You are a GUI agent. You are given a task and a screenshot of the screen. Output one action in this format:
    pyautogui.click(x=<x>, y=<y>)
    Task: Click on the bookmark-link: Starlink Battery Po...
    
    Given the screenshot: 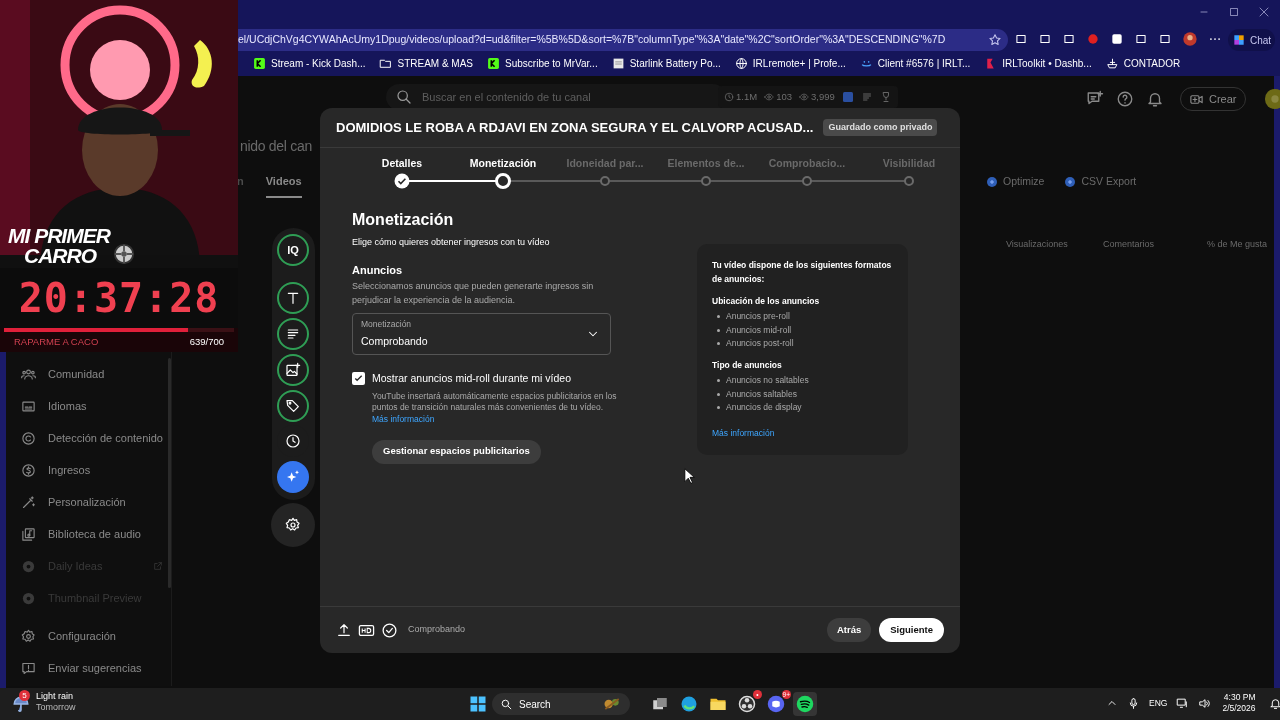 What is the action you would take?
    pyautogui.click(x=666, y=63)
    